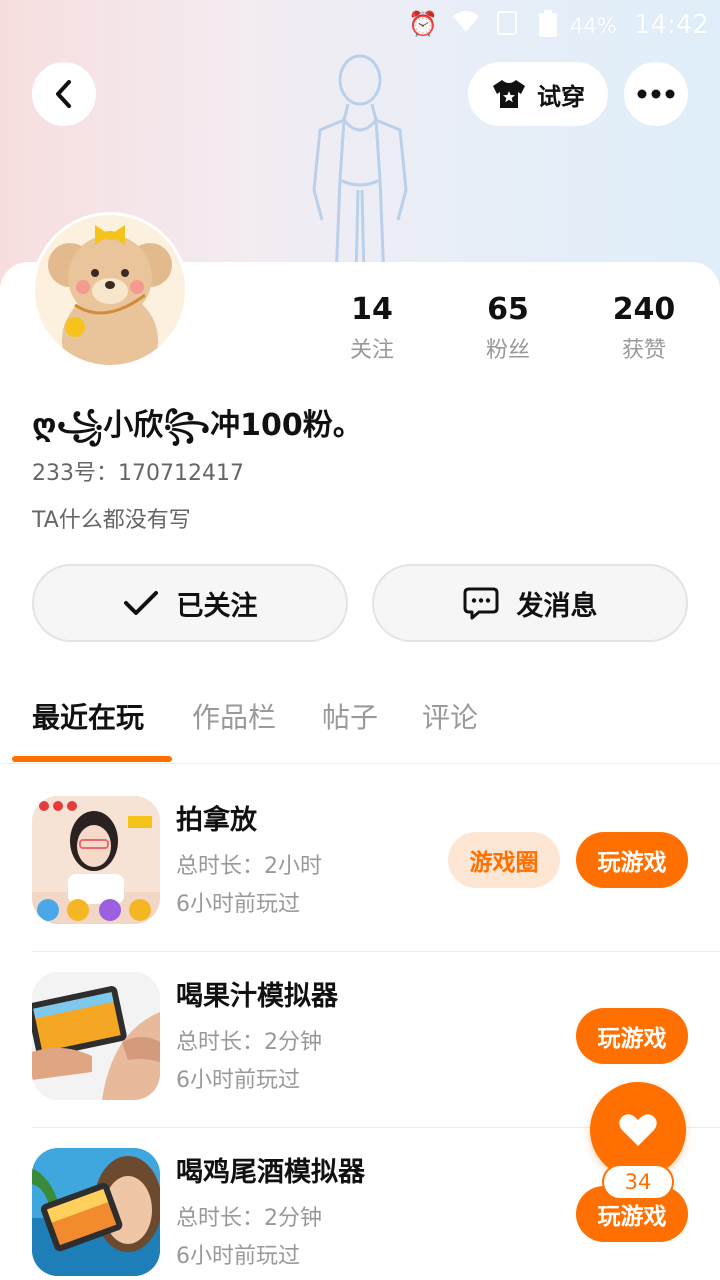 The image size is (720, 1280). Describe the element at coordinates (92, 759) in the screenshot. I see `active-tab-indicator` at that location.